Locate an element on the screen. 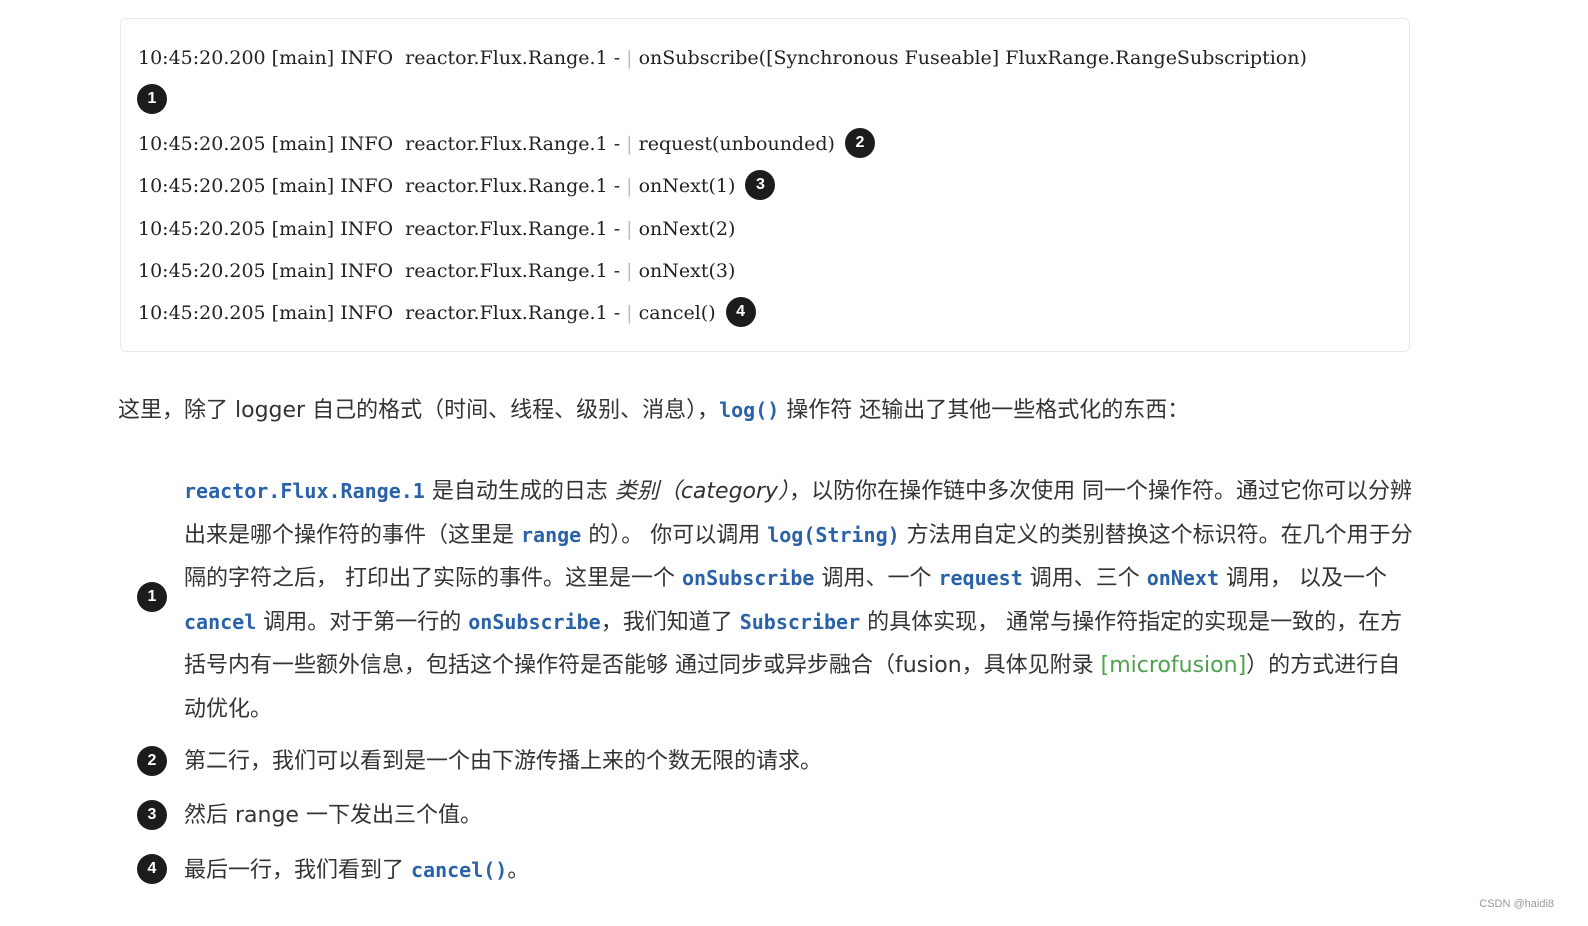 This screenshot has height=926, width=1588. explanation-4: 最后一行，我们看到了 cancel()。 is located at coordinates (356, 870).